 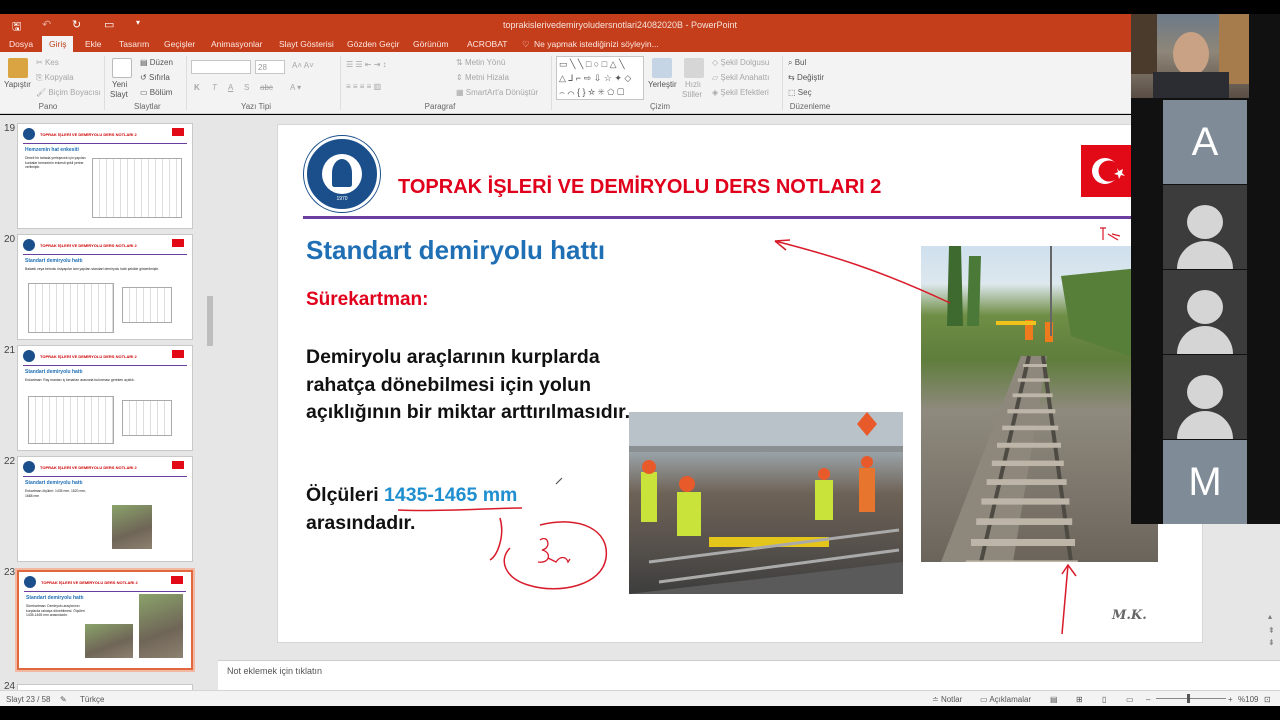 What do you see at coordinates (1271, 630) in the screenshot?
I see `prev-slide-icon: ⇞` at bounding box center [1271, 630].